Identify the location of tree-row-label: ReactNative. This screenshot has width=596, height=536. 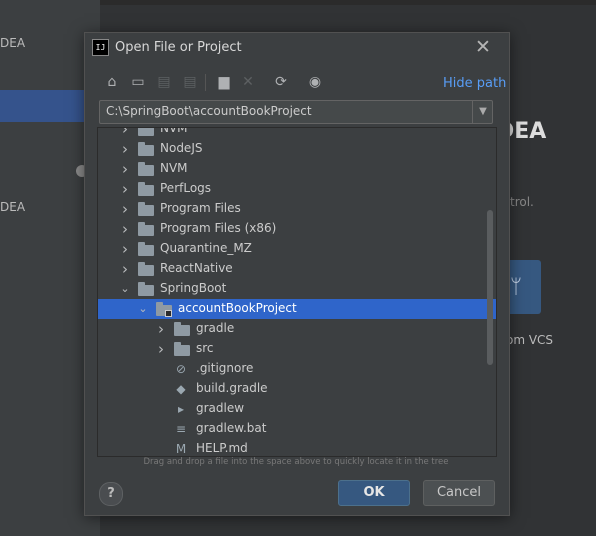
(196, 268).